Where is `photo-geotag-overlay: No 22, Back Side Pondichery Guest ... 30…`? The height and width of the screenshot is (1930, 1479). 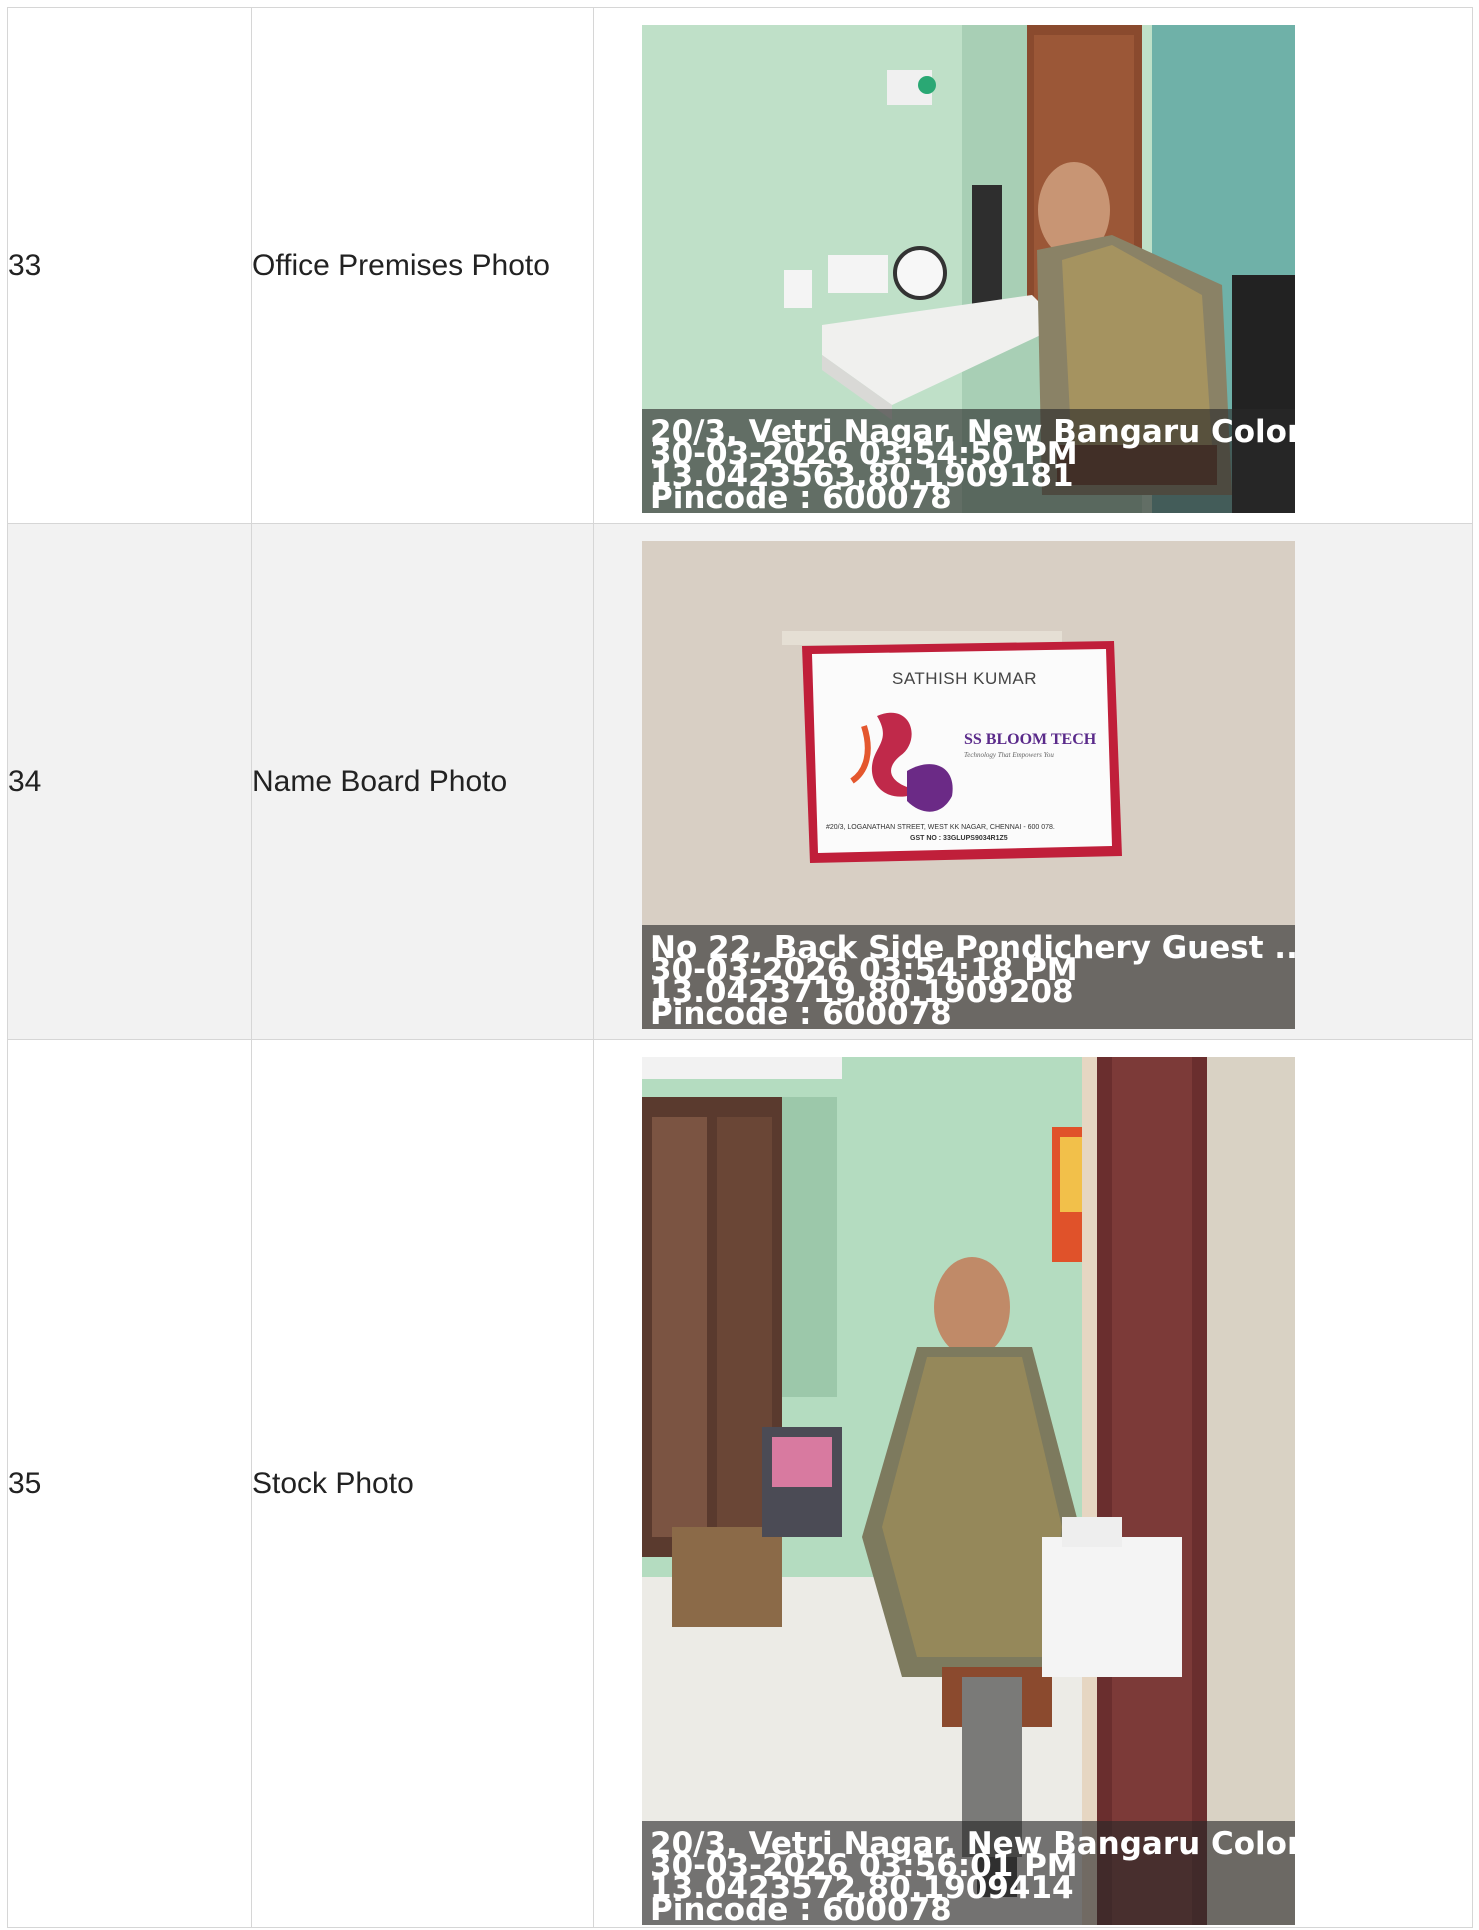
photo-geotag-overlay: No 22, Back Side Pondichery Guest ... 30… is located at coordinates (968, 977).